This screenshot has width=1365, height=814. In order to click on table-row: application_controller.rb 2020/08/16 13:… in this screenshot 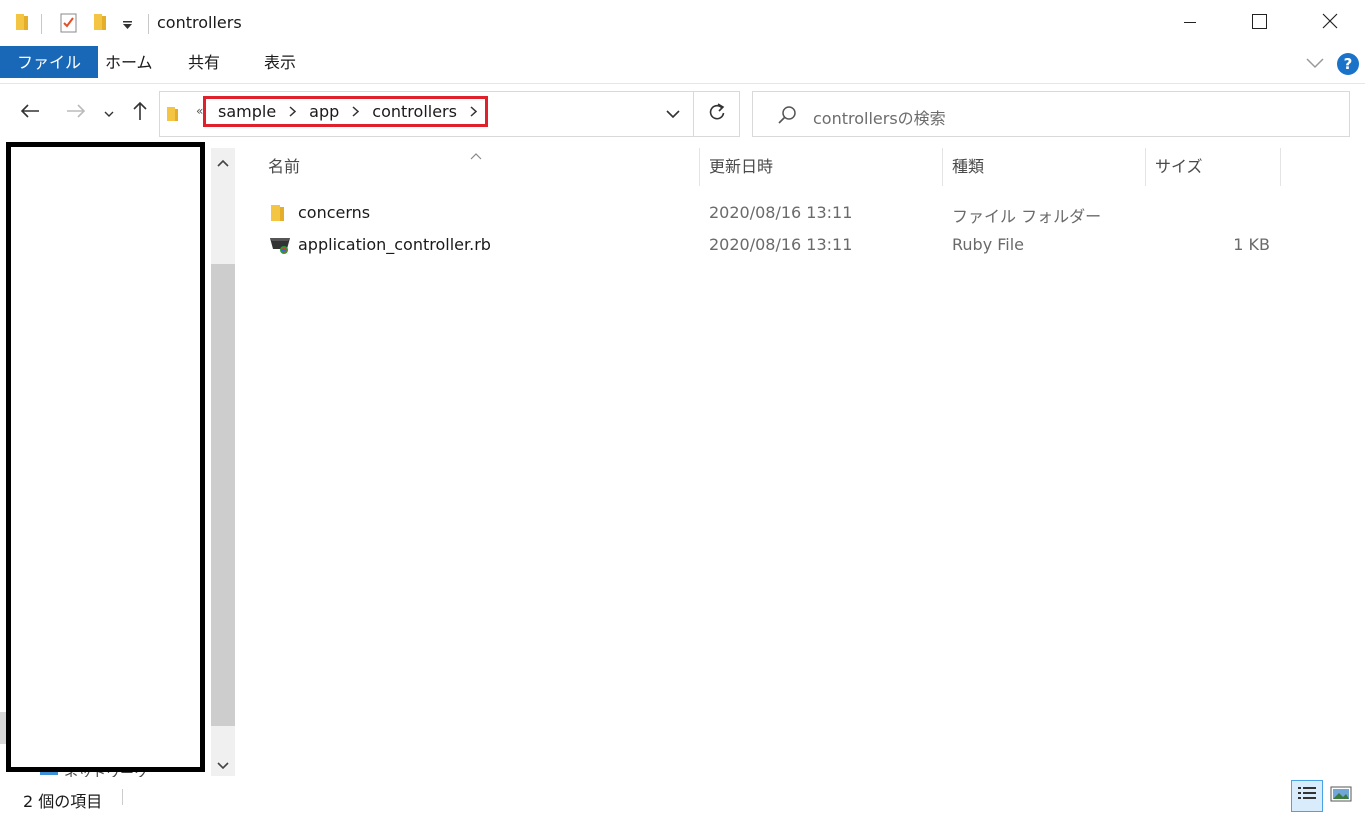, I will do `click(801, 246)`.